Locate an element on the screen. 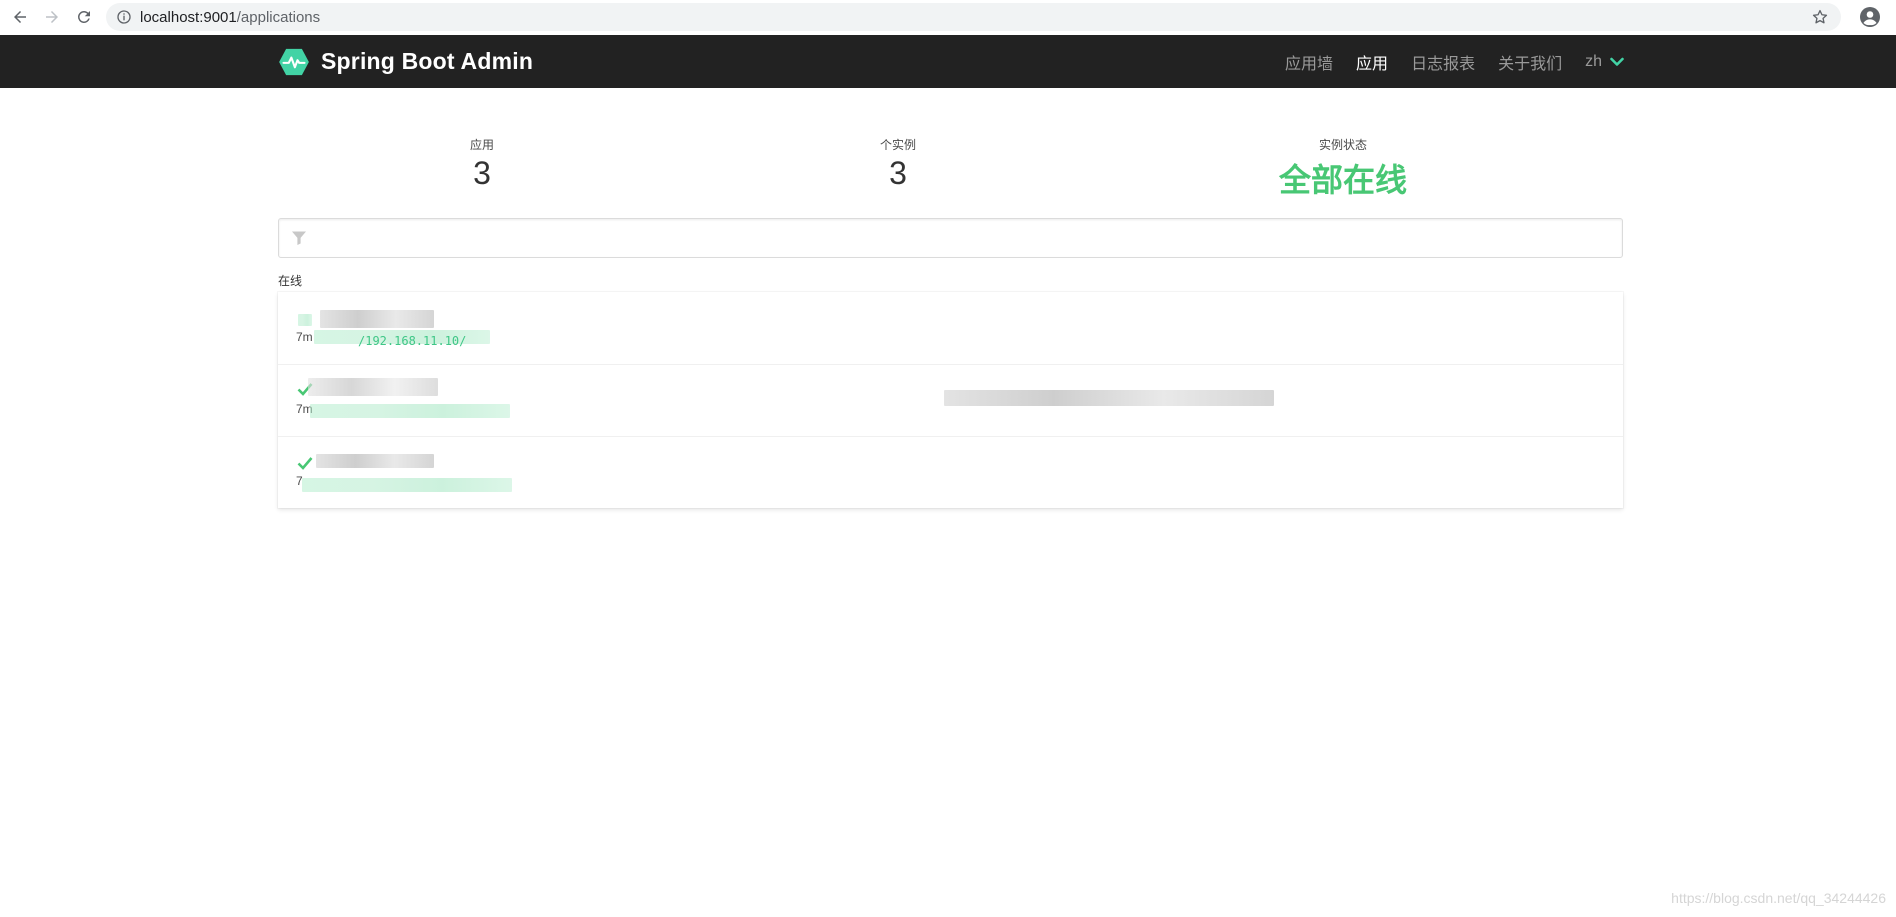  browser-toolbar: localhost:9001/applications is located at coordinates (948, 17).